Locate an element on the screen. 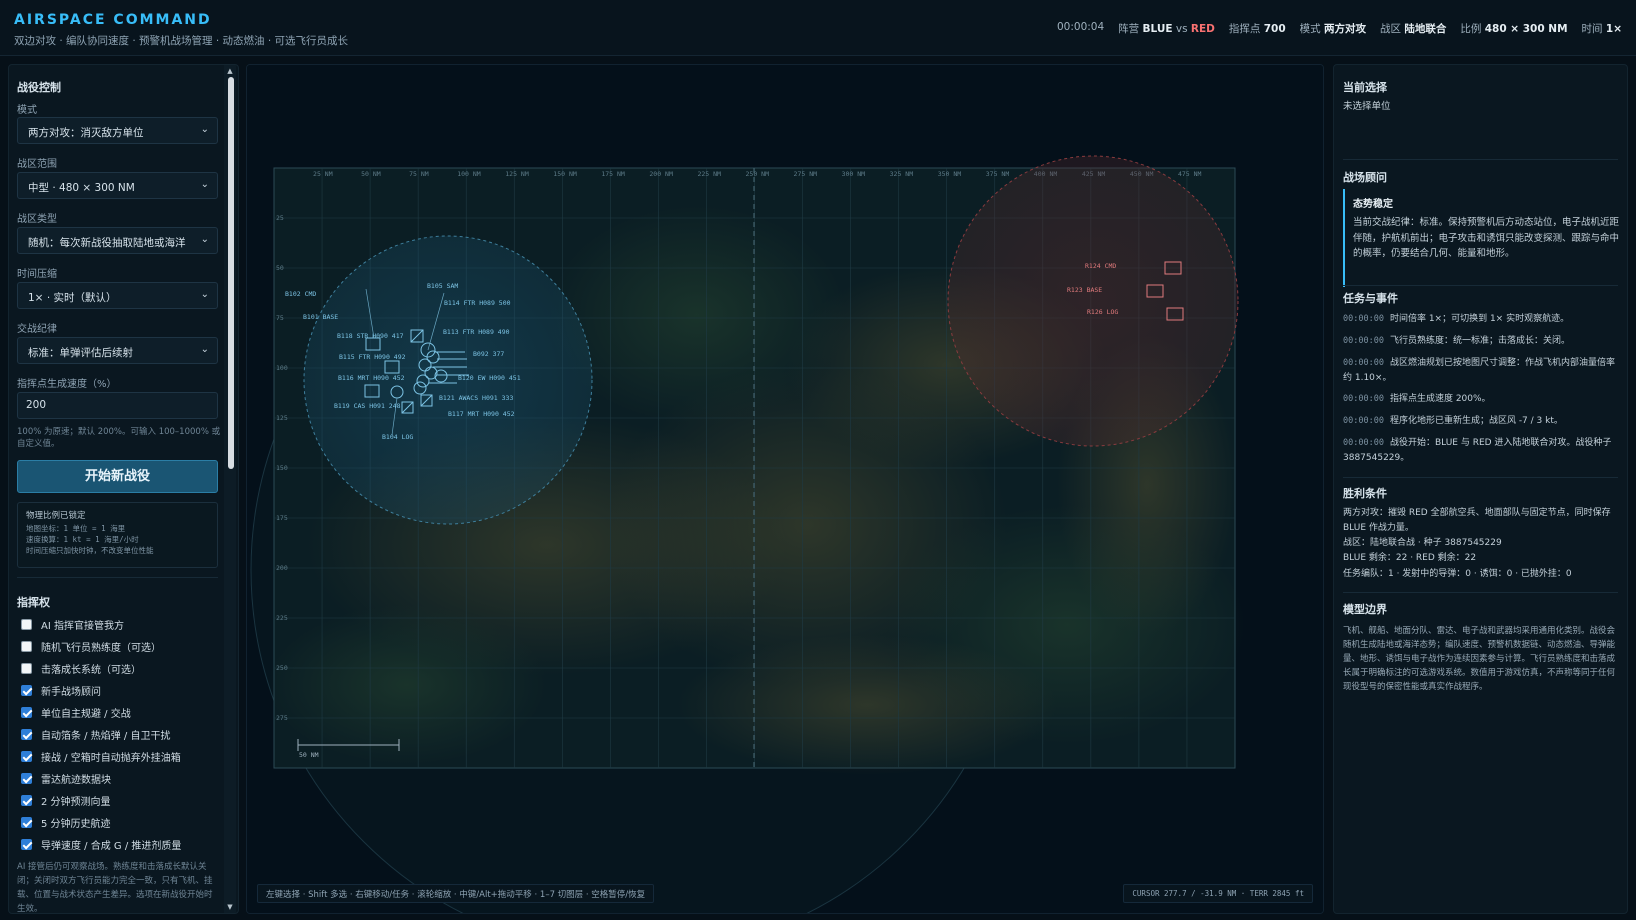 This screenshot has height=920, width=1636. event-item: 00:00:00 飞行员熟练度：统一标准；击落成长：关闭。 is located at coordinates (1481, 341).